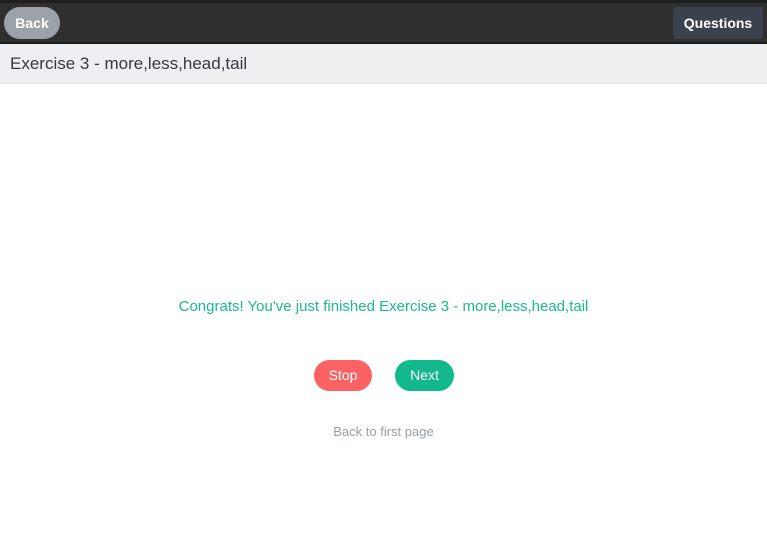  Describe the element at coordinates (718, 23) in the screenshot. I see `questions-button: Questions` at that location.